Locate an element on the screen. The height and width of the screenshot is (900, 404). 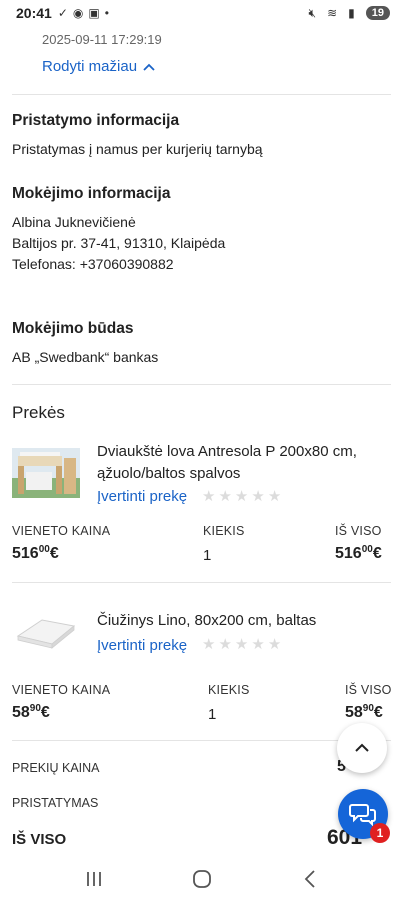
system-nav-bar is located at coordinates (202, 878).